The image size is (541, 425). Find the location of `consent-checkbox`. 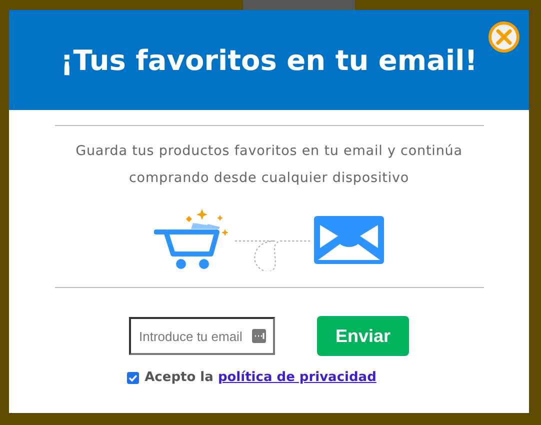

consent-checkbox is located at coordinates (132, 378).